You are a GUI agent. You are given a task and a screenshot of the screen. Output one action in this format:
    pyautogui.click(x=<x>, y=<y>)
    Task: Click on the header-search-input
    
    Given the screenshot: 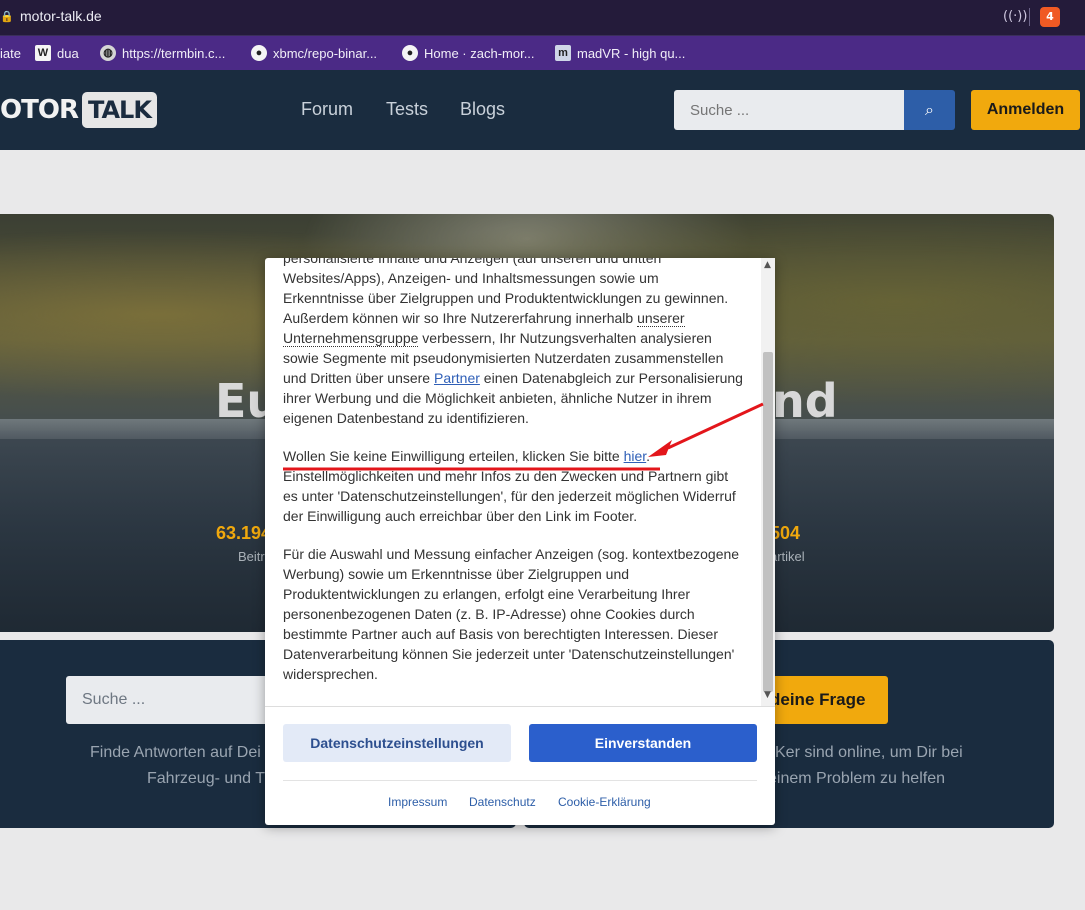 What is the action you would take?
    pyautogui.click(x=789, y=110)
    